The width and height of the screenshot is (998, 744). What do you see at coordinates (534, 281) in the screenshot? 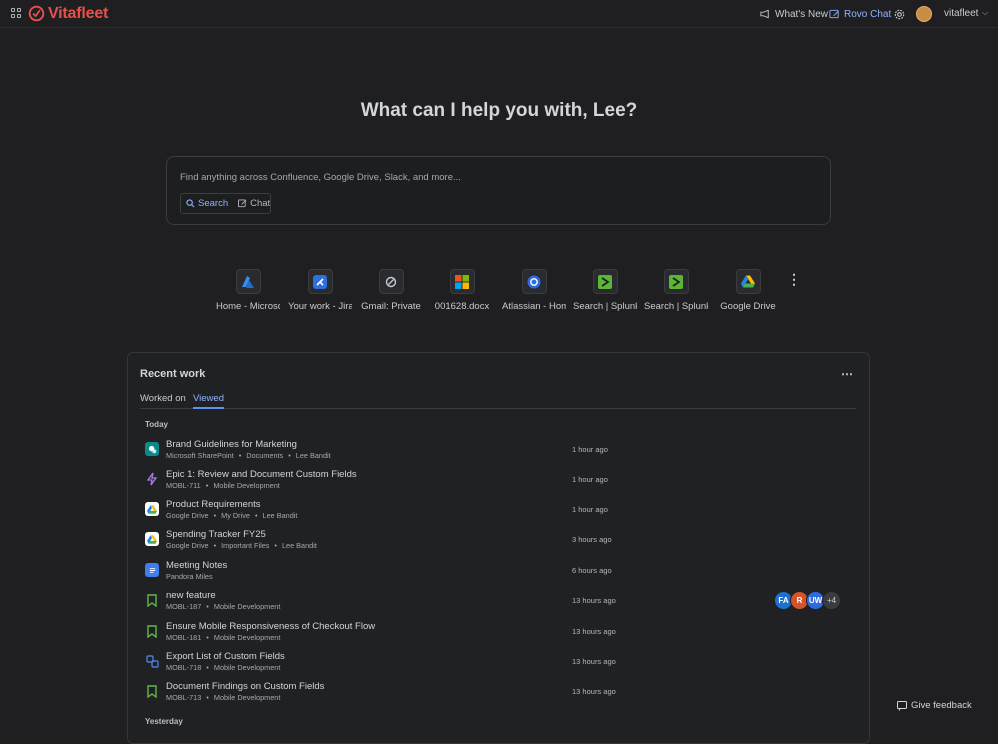
I see `atlassian-icon` at bounding box center [534, 281].